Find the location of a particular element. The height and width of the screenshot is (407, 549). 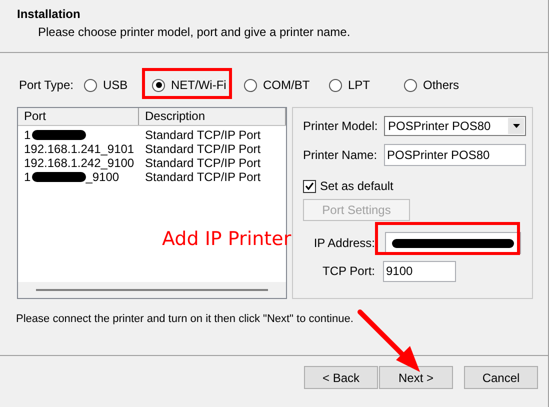

name-field: POSPrinter POS80 is located at coordinates (455, 155).